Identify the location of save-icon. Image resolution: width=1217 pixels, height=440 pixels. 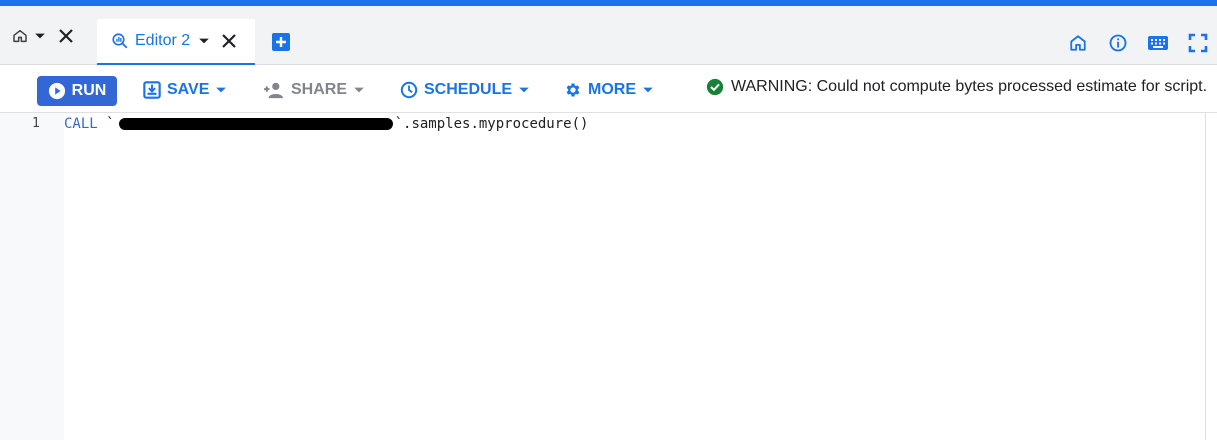
(152, 90).